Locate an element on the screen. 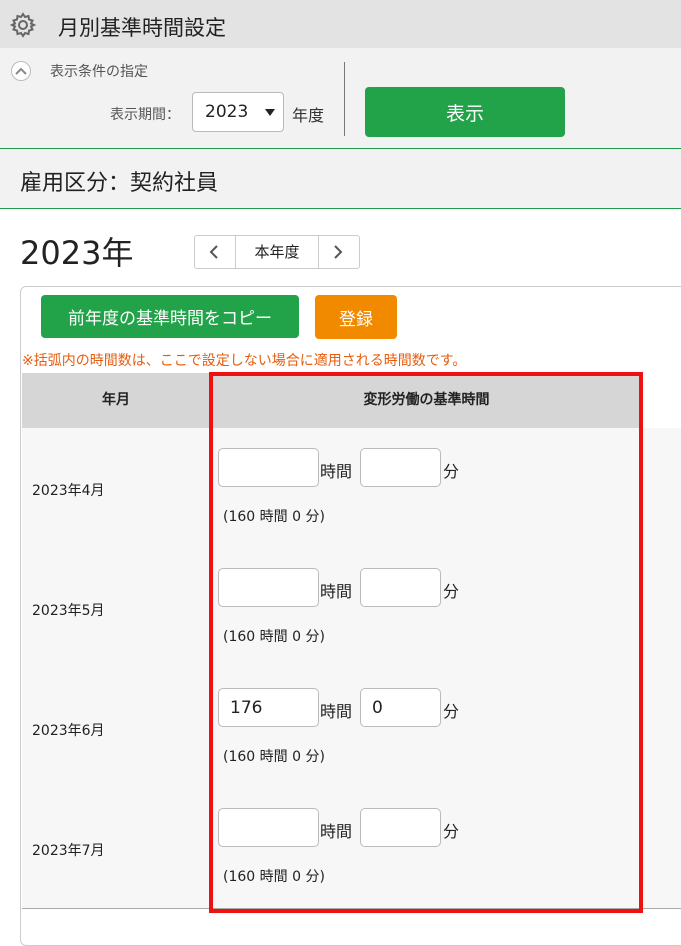  current-year-button: 本年度 is located at coordinates (277, 252).